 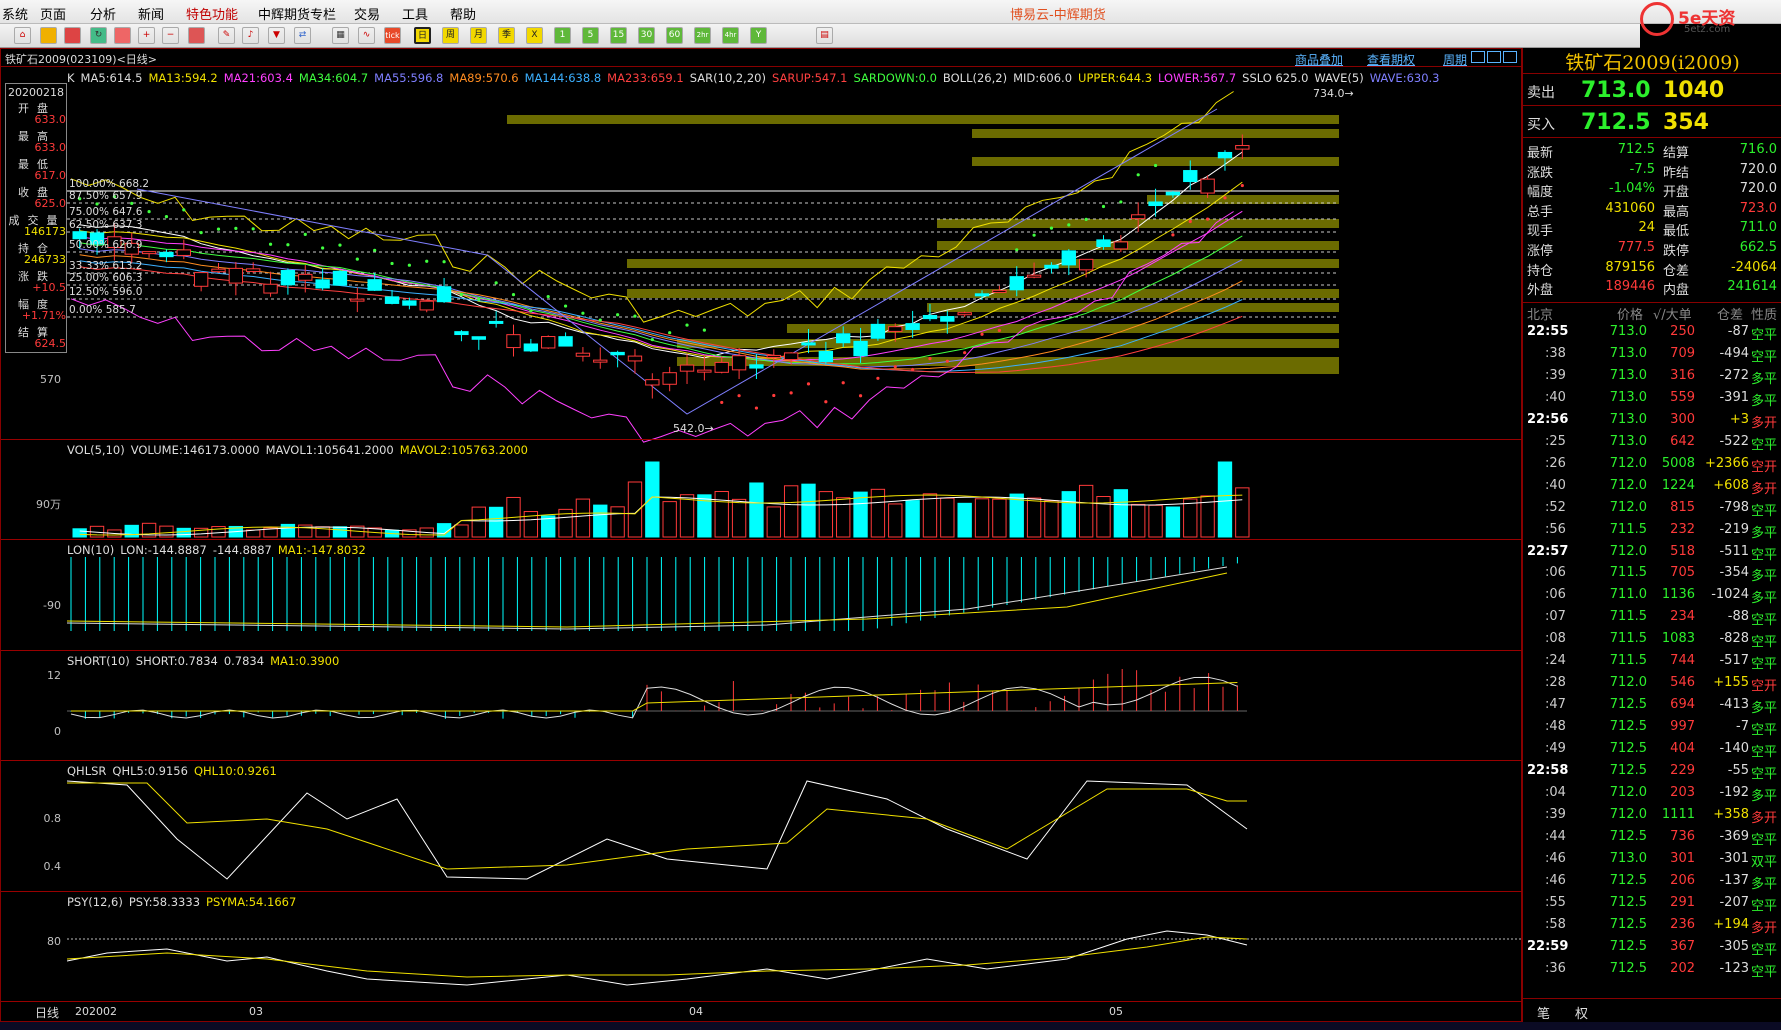 I want to click on tab-rights: 权, so click(x=1581, y=1012).